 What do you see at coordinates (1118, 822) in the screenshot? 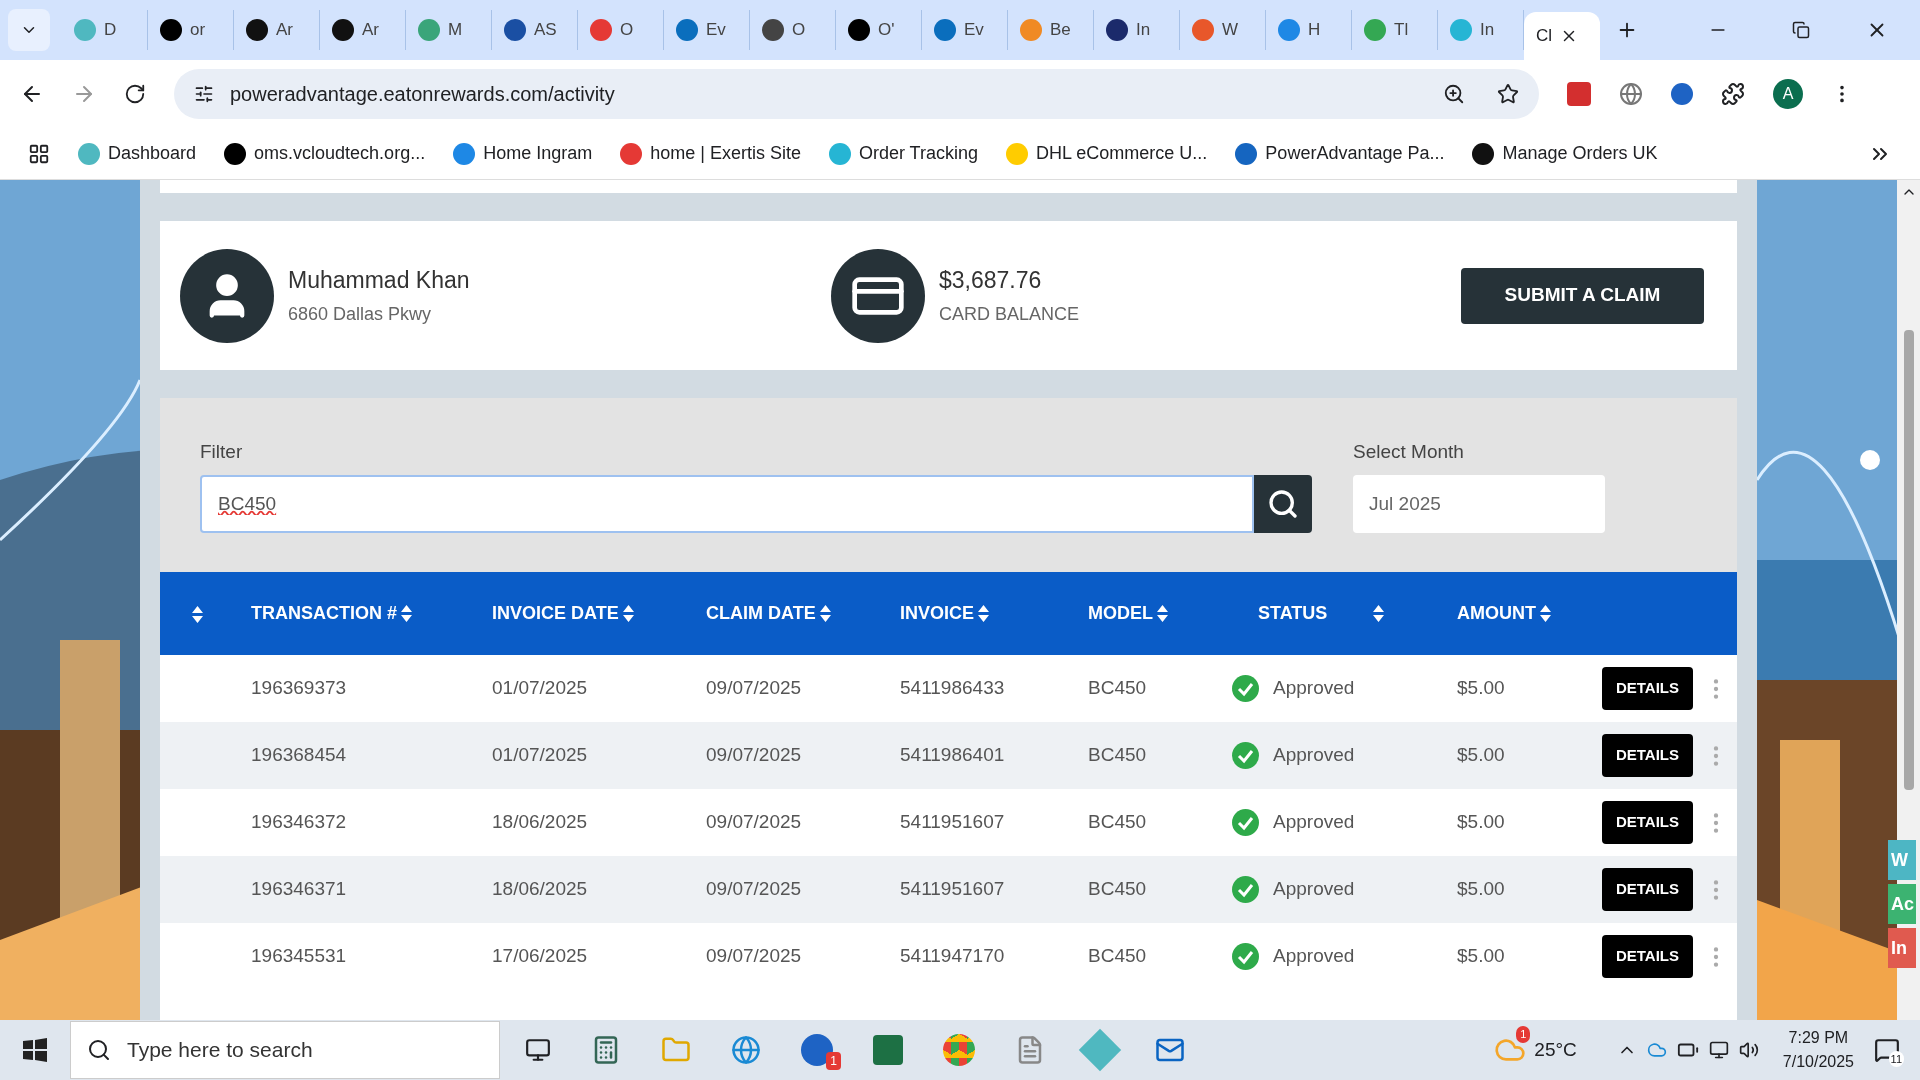
I see `table-cell-text: BC450` at bounding box center [1118, 822].